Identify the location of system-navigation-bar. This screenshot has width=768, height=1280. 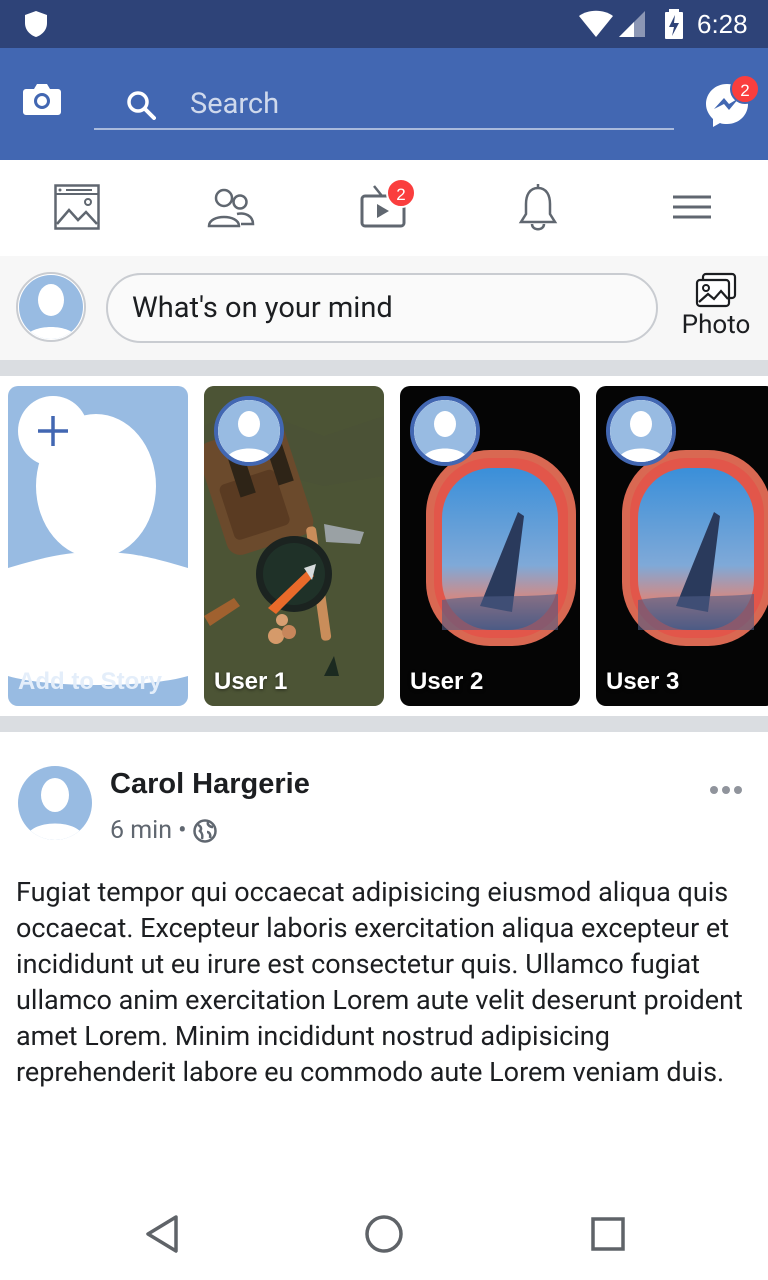
(384, 1232).